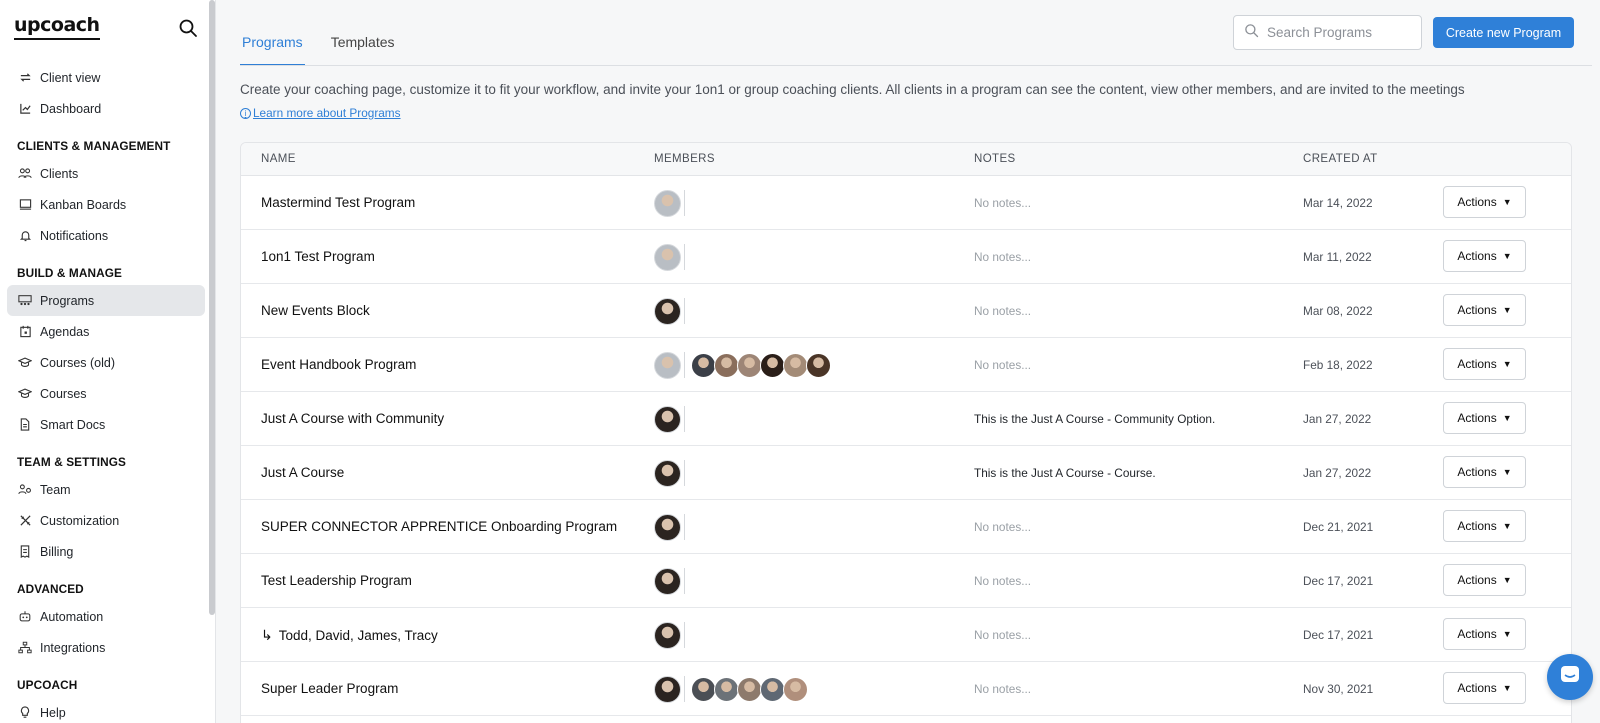 This screenshot has width=1600, height=723. I want to click on sidebar-item-billing: Billing, so click(106, 551).